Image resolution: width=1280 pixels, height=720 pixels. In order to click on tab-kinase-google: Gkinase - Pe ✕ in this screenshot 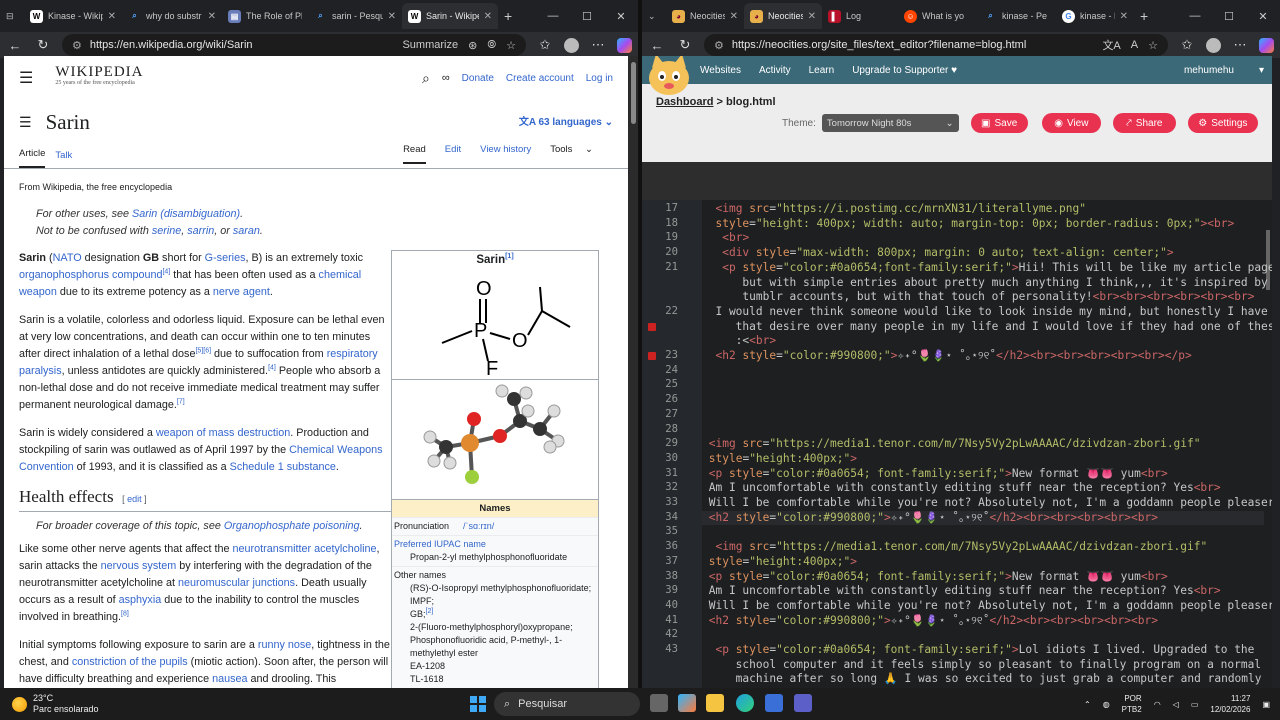, I will do `click(1095, 16)`.